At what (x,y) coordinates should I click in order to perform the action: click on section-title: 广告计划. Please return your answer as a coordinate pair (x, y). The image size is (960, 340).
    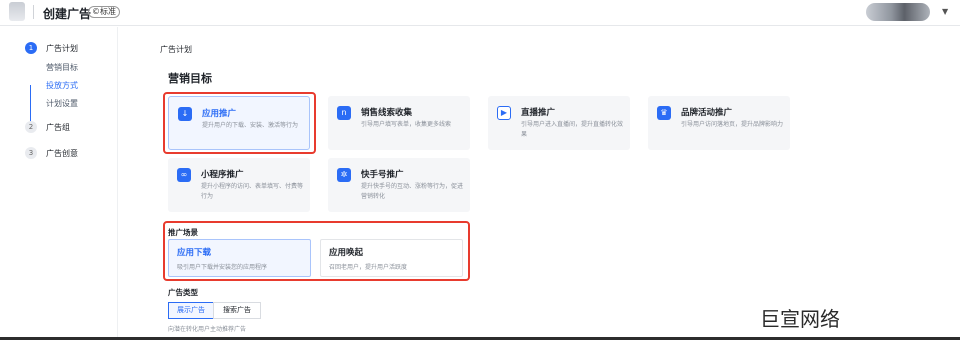
    Looking at the image, I should click on (176, 49).